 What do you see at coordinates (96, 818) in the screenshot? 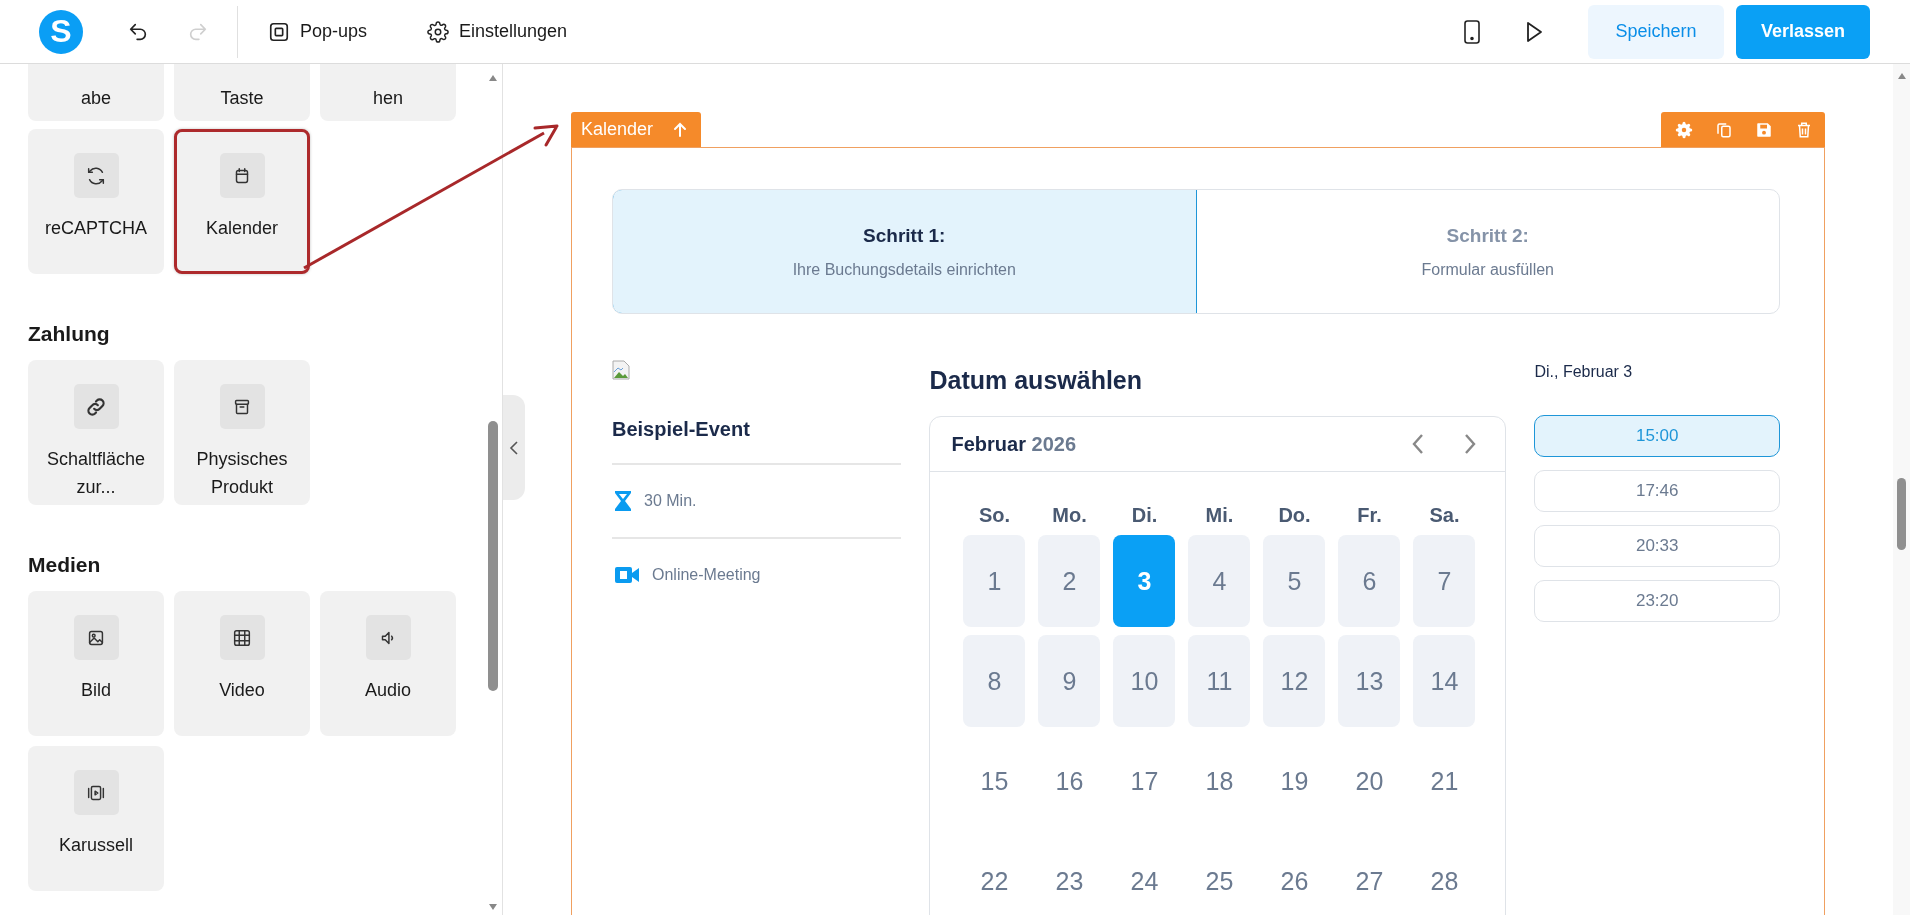
I see `component-tile: Karussell` at bounding box center [96, 818].